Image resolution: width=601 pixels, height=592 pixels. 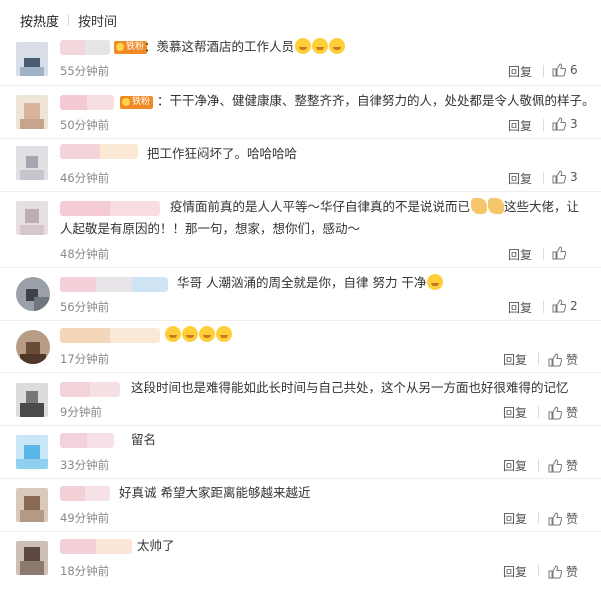 What do you see at coordinates (85, 178) in the screenshot?
I see `comment-time: 46分钟前` at bounding box center [85, 178].